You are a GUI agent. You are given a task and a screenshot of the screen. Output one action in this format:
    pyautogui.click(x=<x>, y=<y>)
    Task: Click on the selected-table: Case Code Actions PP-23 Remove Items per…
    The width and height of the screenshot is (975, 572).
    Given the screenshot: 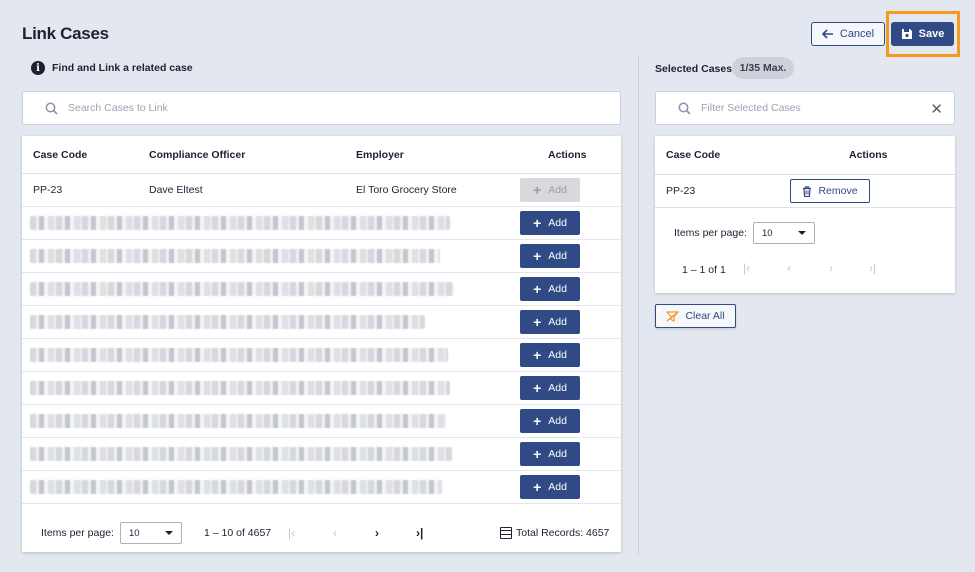 What is the action you would take?
    pyautogui.click(x=805, y=214)
    